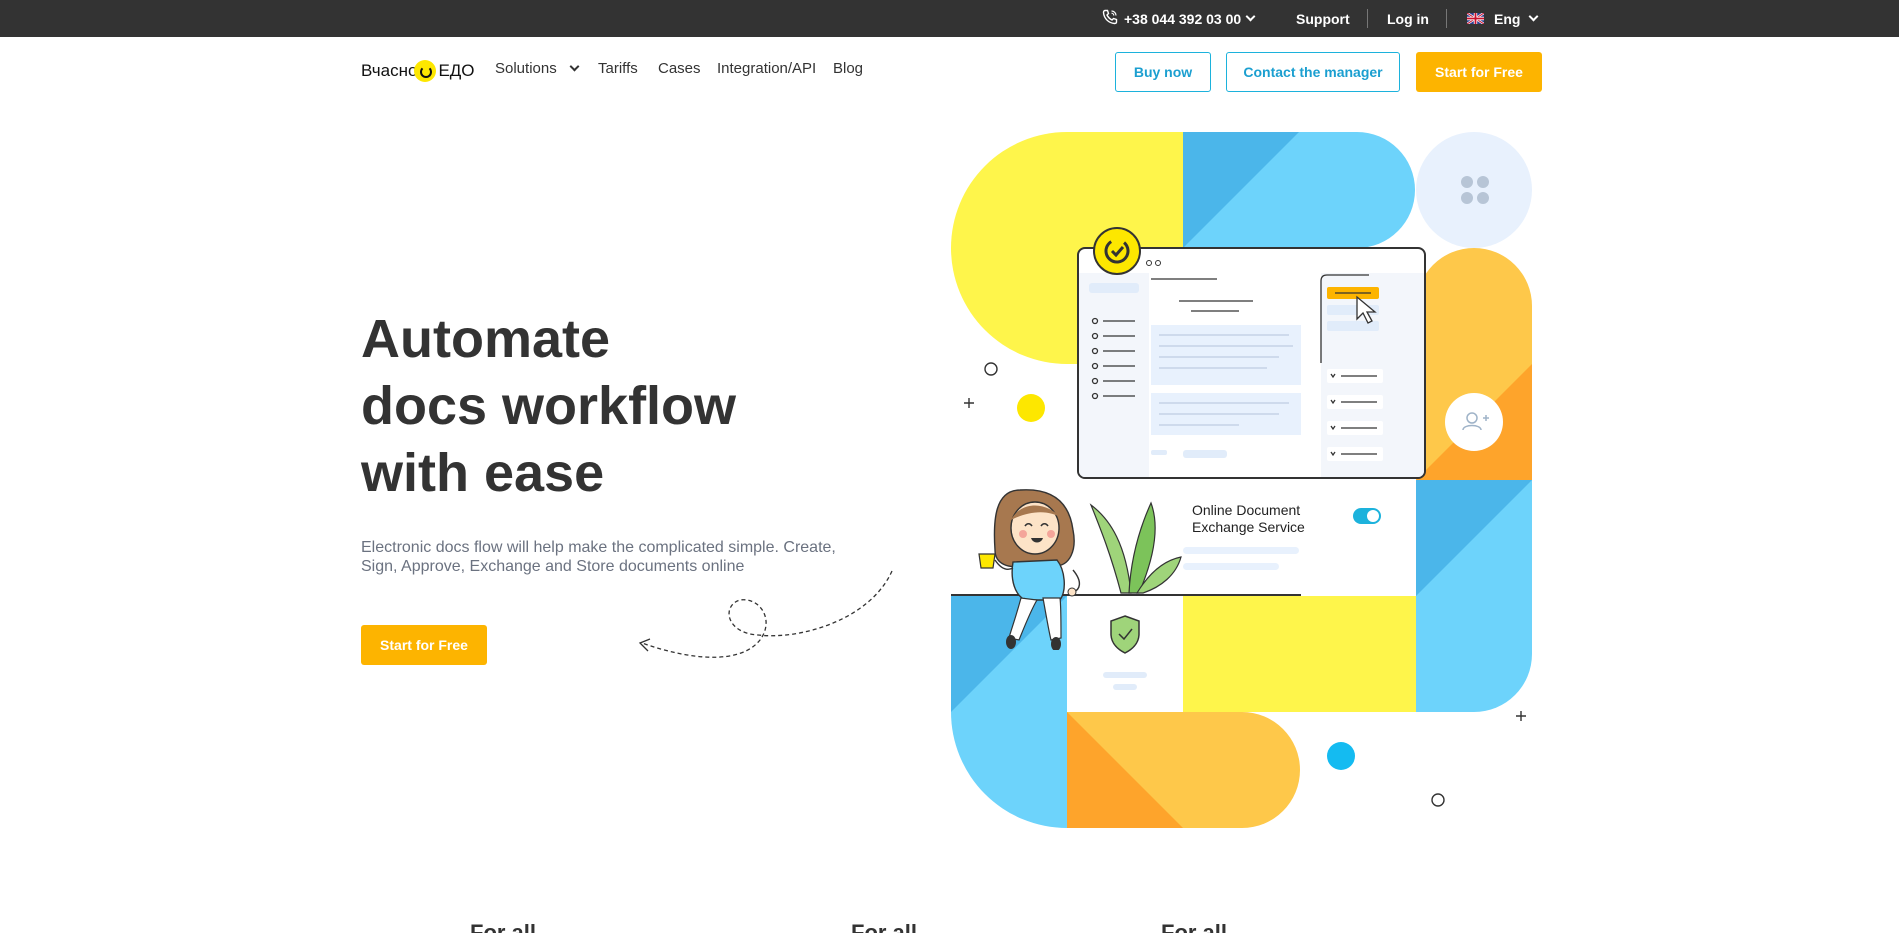 Image resolution: width=1899 pixels, height=933 pixels. I want to click on shape-blue-pill, so click(1299, 190).